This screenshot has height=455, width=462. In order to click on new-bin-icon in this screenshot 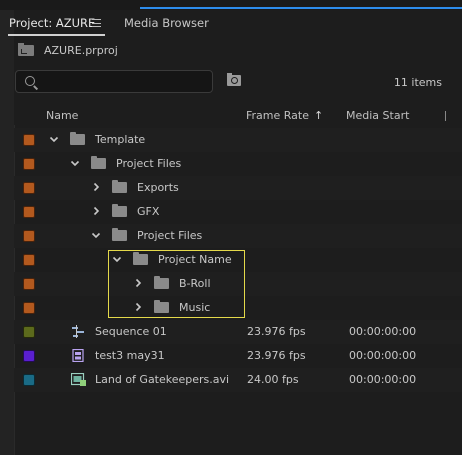, I will do `click(234, 79)`.